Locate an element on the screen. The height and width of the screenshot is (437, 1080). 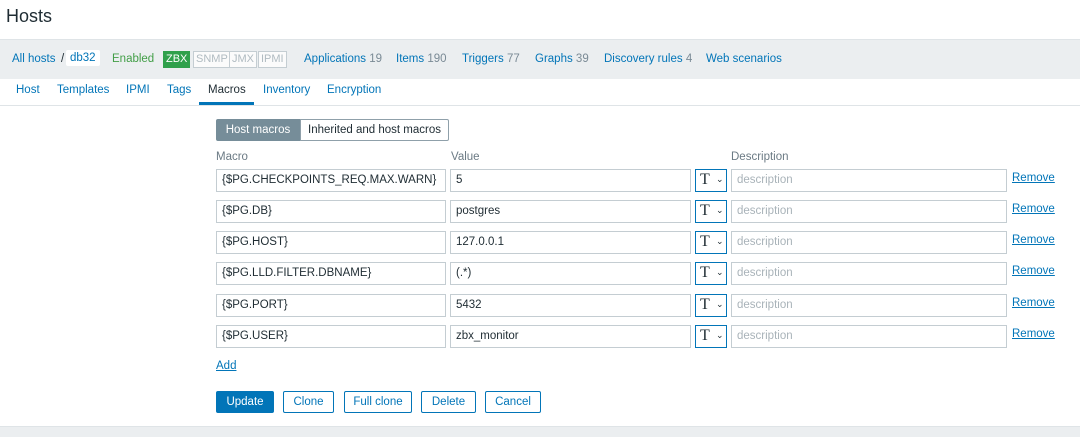
ipmi-availability-badge: IPMI is located at coordinates (272, 59).